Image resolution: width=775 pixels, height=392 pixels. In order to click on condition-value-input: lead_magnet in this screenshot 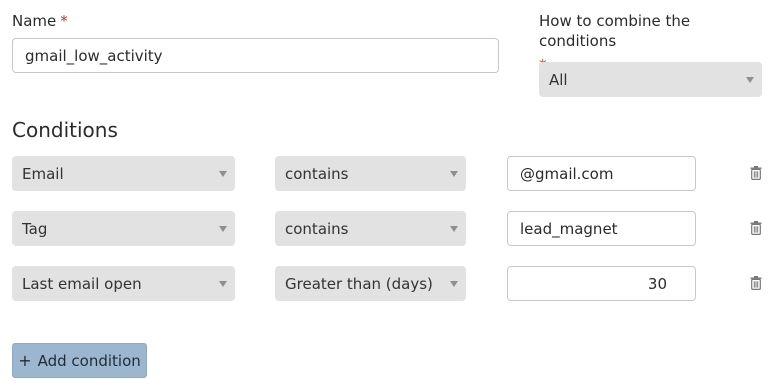, I will do `click(601, 228)`.